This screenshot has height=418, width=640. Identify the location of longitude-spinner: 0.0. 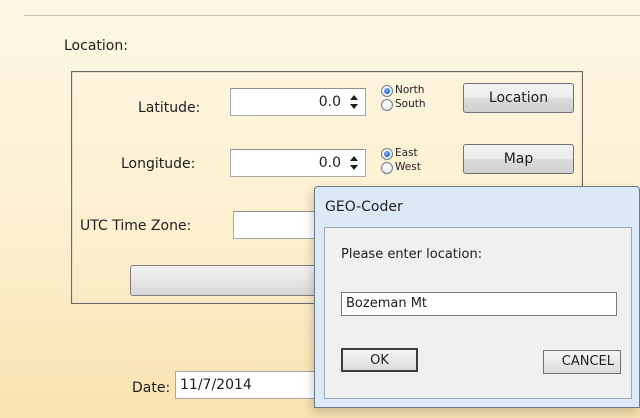
(298, 163).